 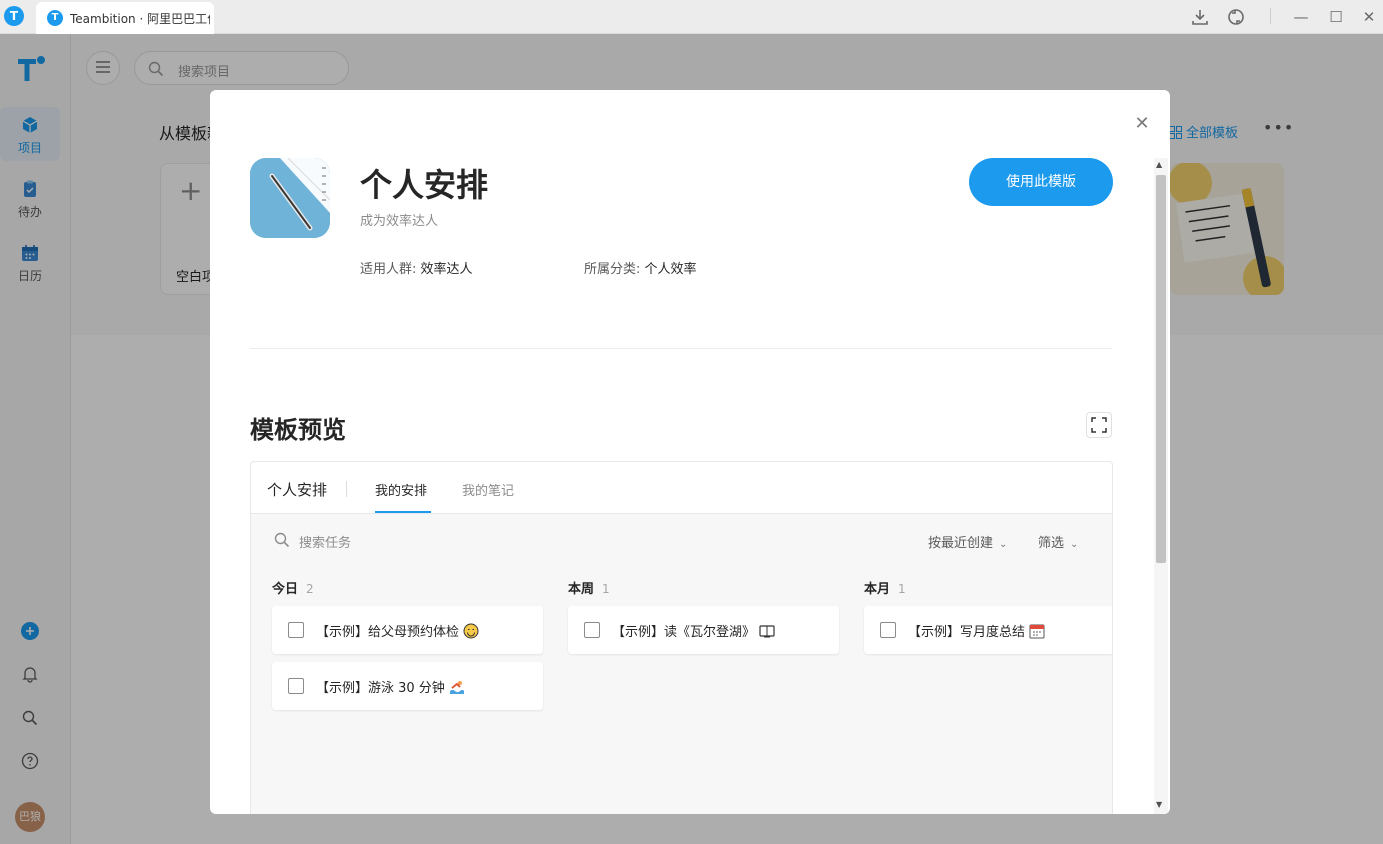 I want to click on preview-header-separator, so click(x=346, y=489).